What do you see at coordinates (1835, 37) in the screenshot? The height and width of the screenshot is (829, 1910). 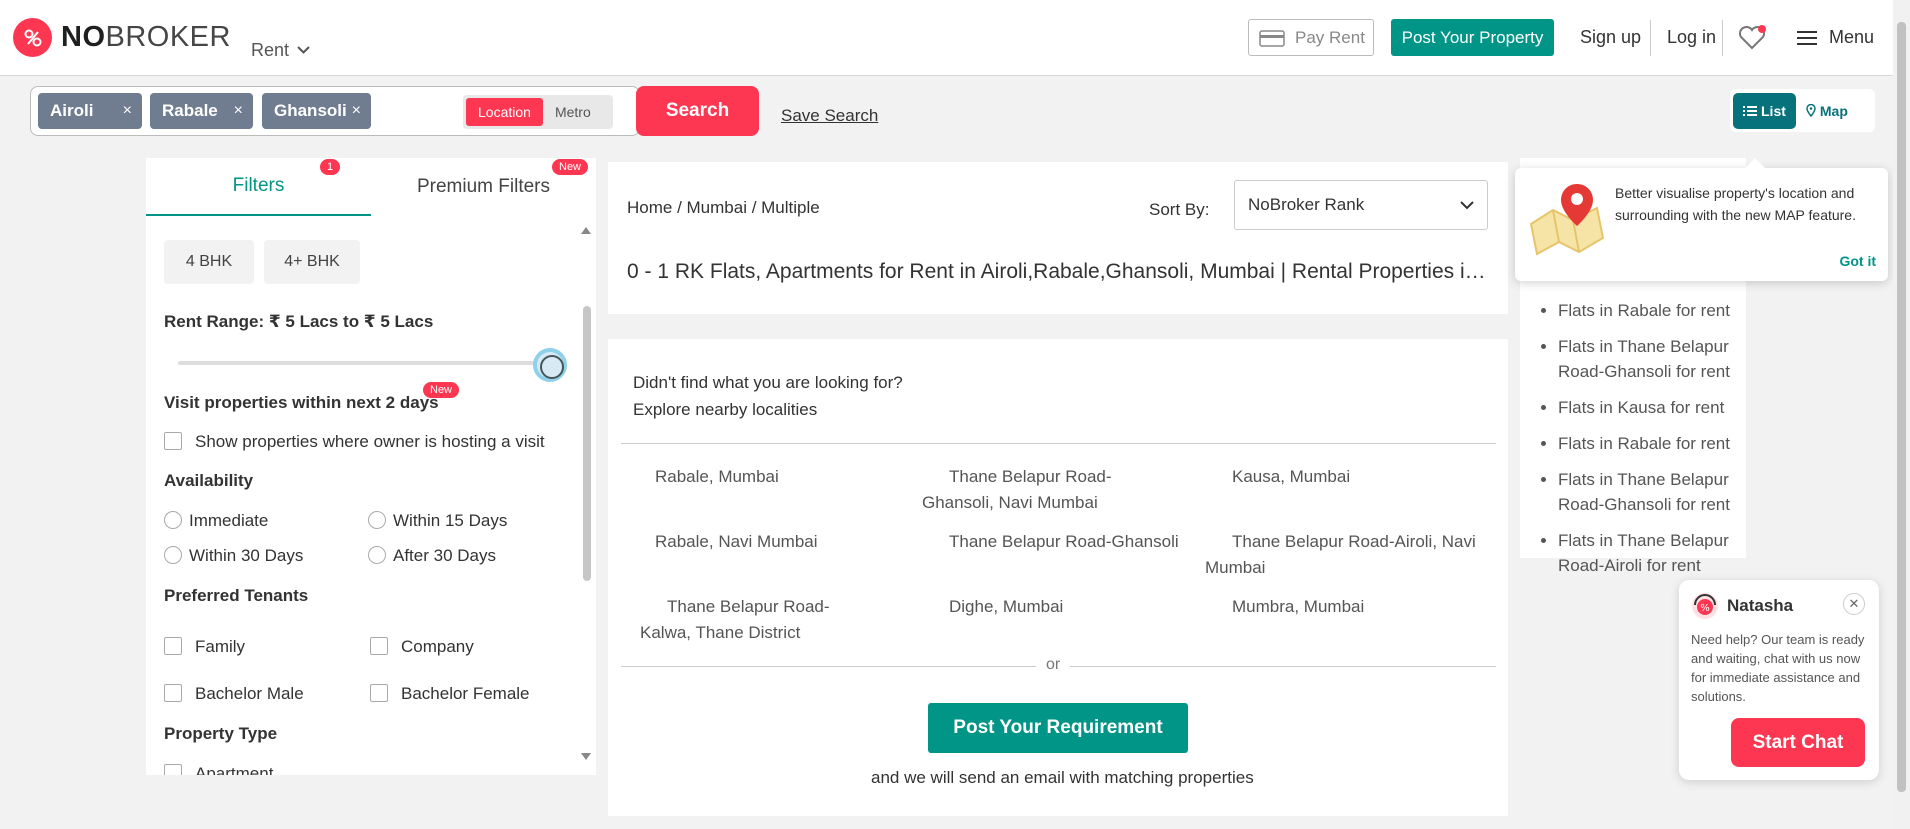 I see `menu-button: Menu` at bounding box center [1835, 37].